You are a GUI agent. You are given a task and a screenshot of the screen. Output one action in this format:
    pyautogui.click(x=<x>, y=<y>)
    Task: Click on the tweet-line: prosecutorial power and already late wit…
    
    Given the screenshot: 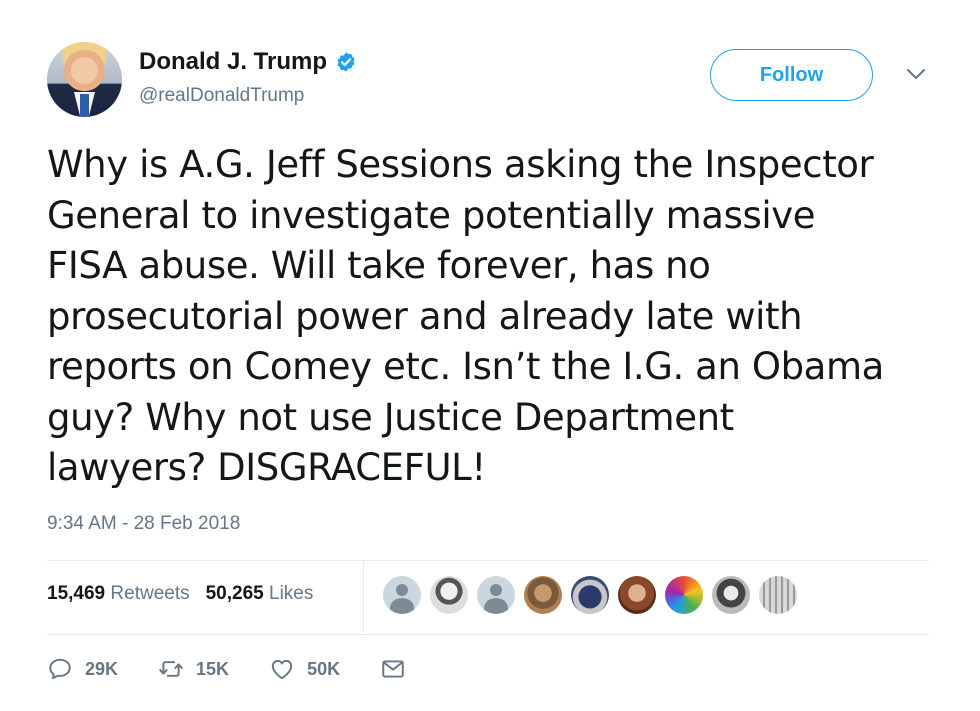 What is the action you would take?
    pyautogui.click(x=425, y=316)
    